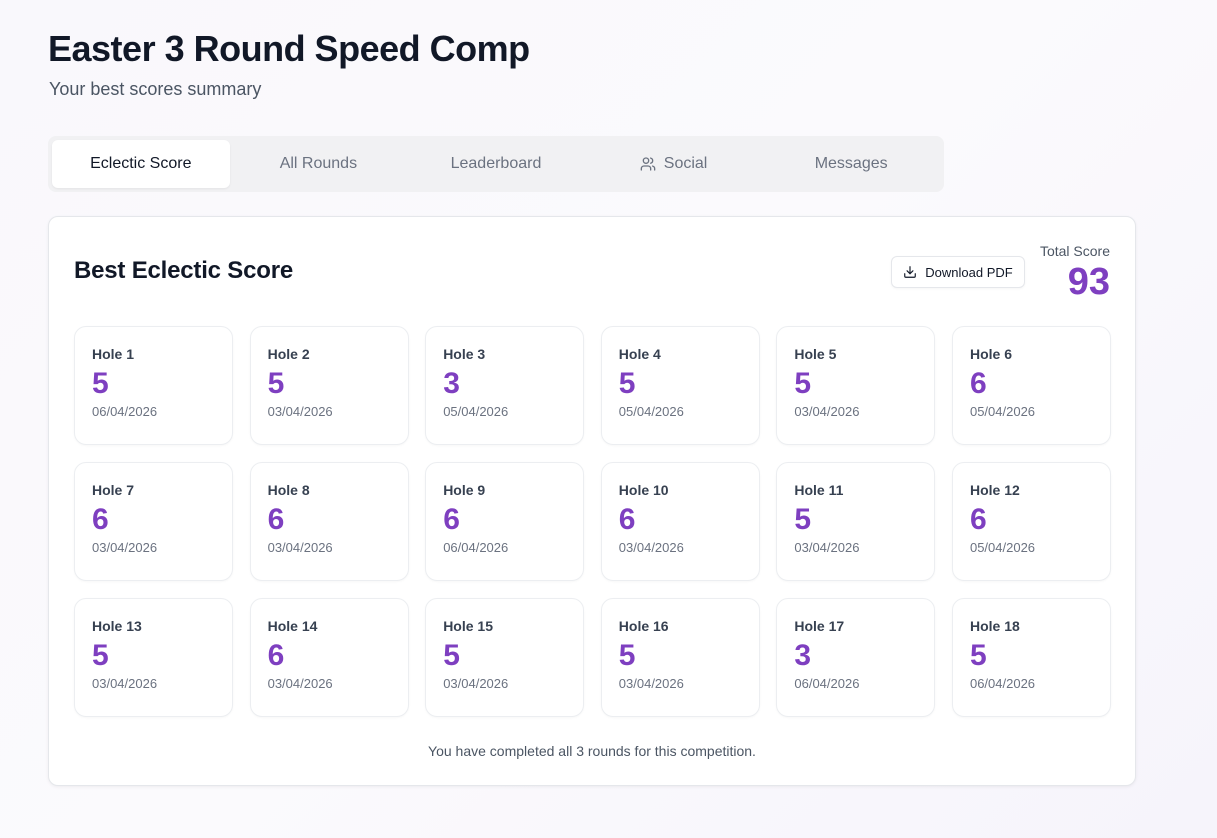 This screenshot has height=838, width=1217. I want to click on hole-label: Hole 9, so click(464, 490).